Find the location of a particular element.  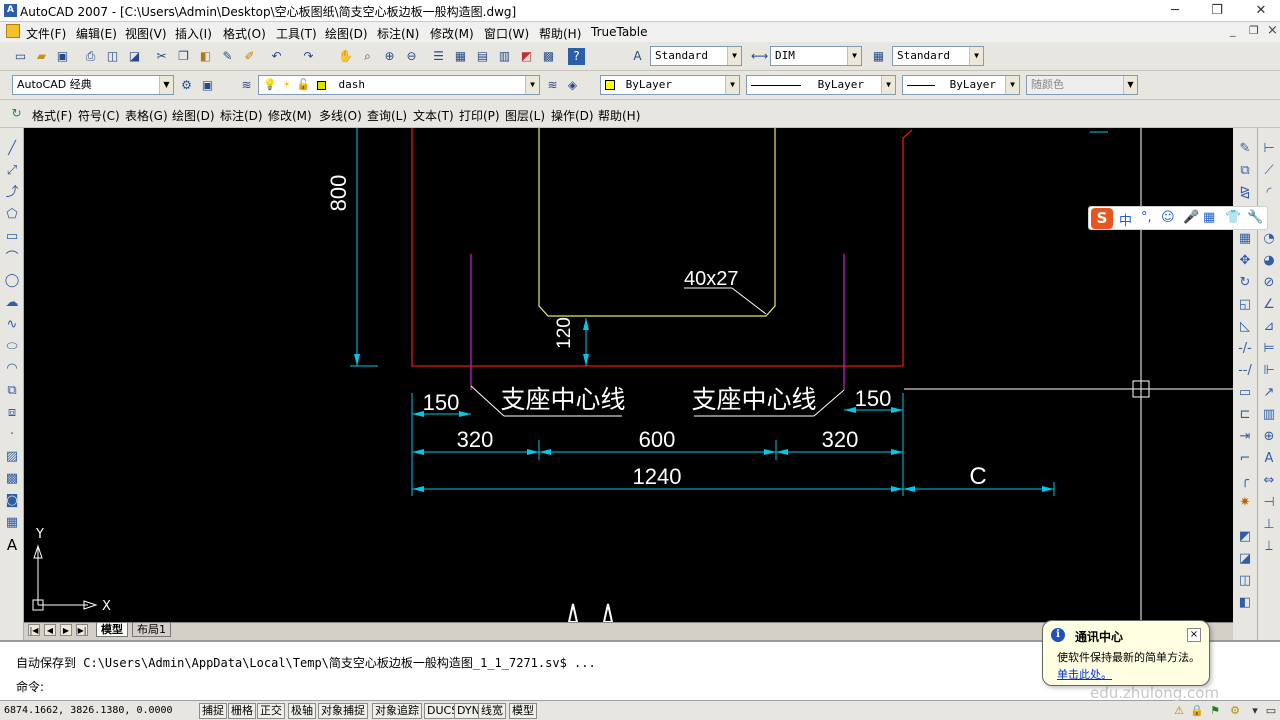

text-style-icon: A is located at coordinates (637, 56).